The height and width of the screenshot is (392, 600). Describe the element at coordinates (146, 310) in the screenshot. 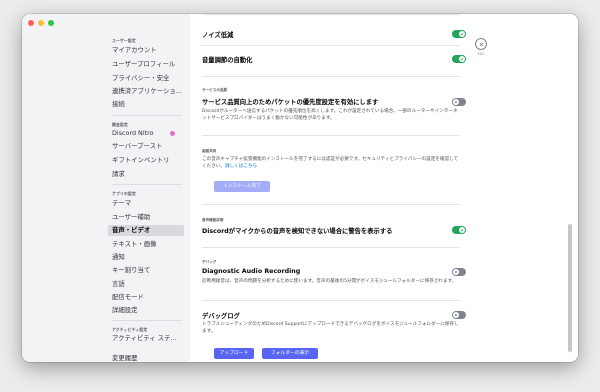

I see `sidebar-item-advanced: 詳細設定` at that location.